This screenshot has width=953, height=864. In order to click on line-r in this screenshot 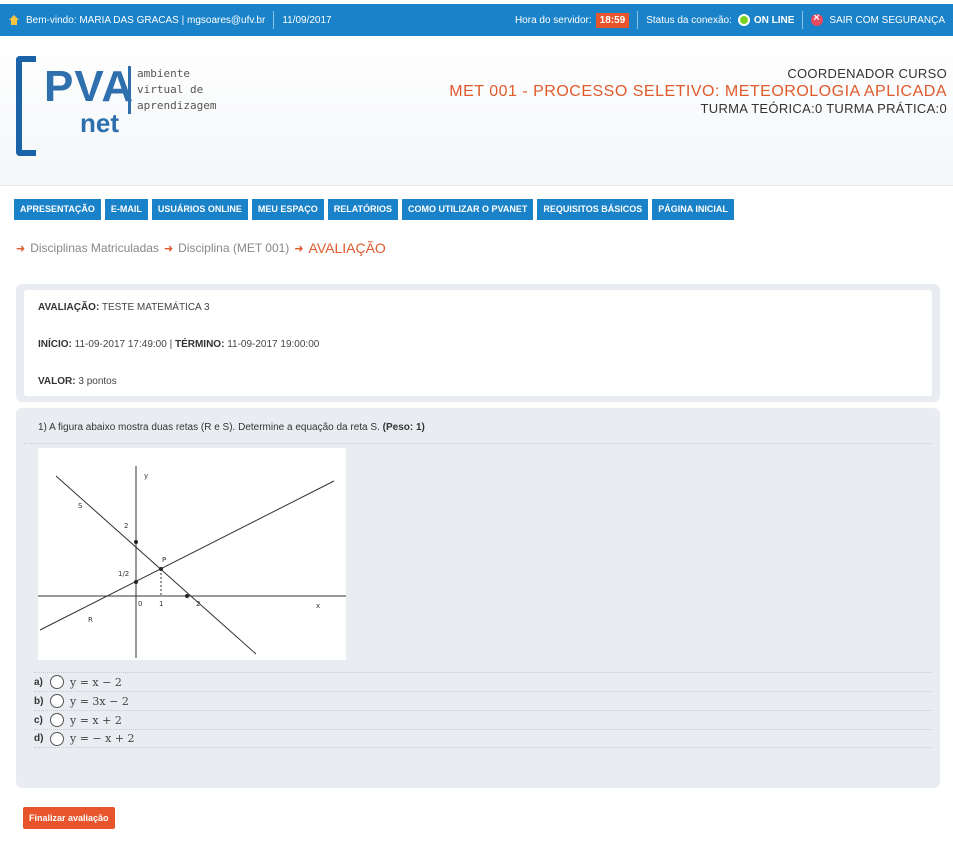, I will do `click(187, 555)`.